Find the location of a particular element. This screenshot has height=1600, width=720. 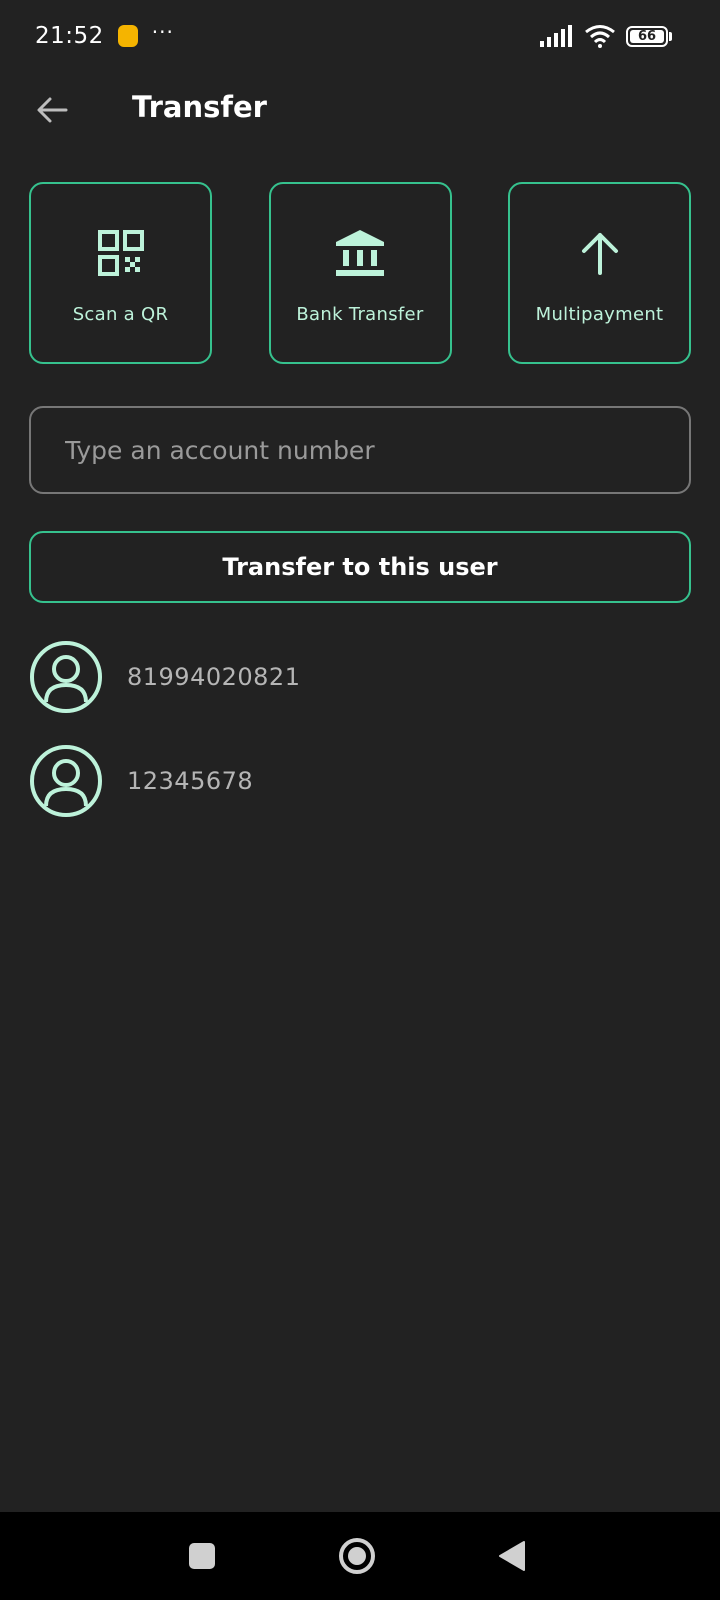

scan-qr-button: Scan a QR is located at coordinates (120, 273).